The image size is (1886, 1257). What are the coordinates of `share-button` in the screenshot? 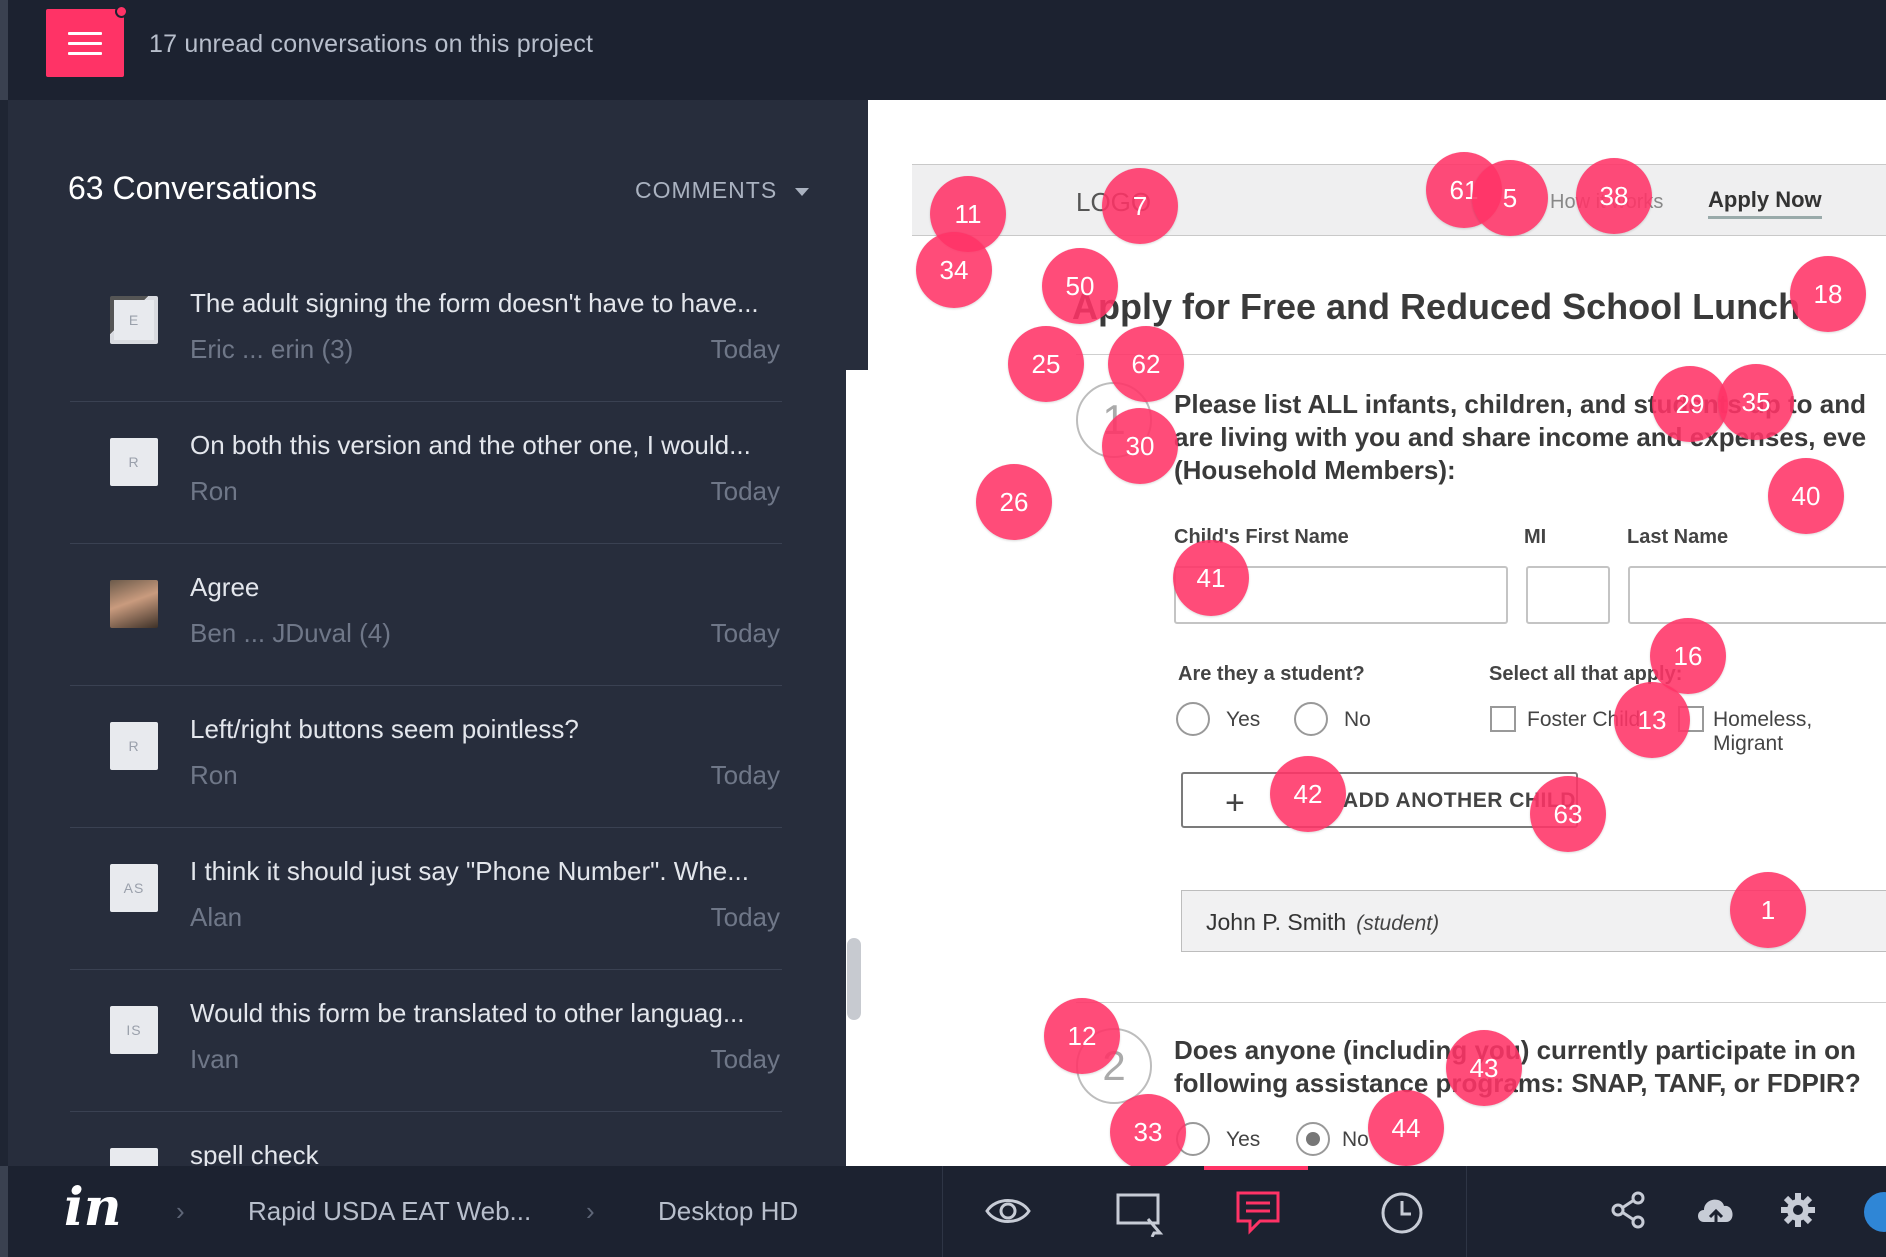 It's located at (1628, 1212).